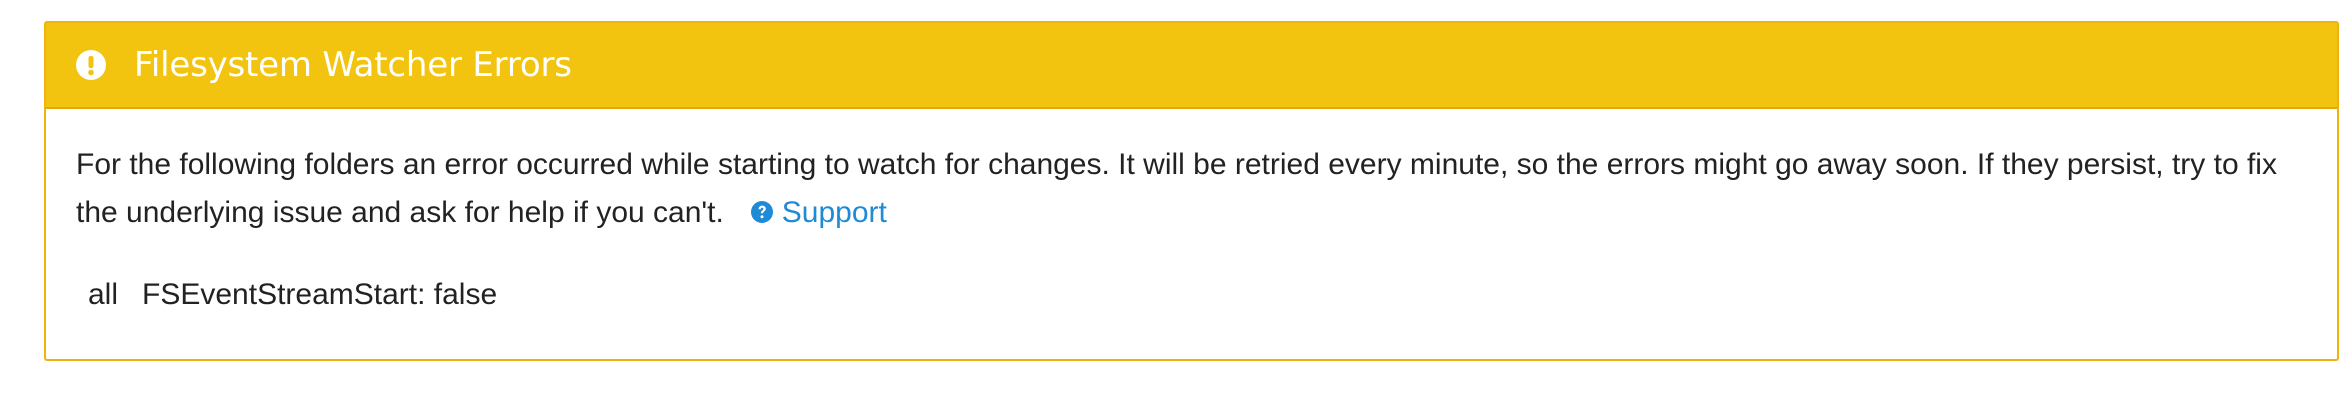 The height and width of the screenshot is (414, 2350). I want to click on error-folder: all, so click(103, 294).